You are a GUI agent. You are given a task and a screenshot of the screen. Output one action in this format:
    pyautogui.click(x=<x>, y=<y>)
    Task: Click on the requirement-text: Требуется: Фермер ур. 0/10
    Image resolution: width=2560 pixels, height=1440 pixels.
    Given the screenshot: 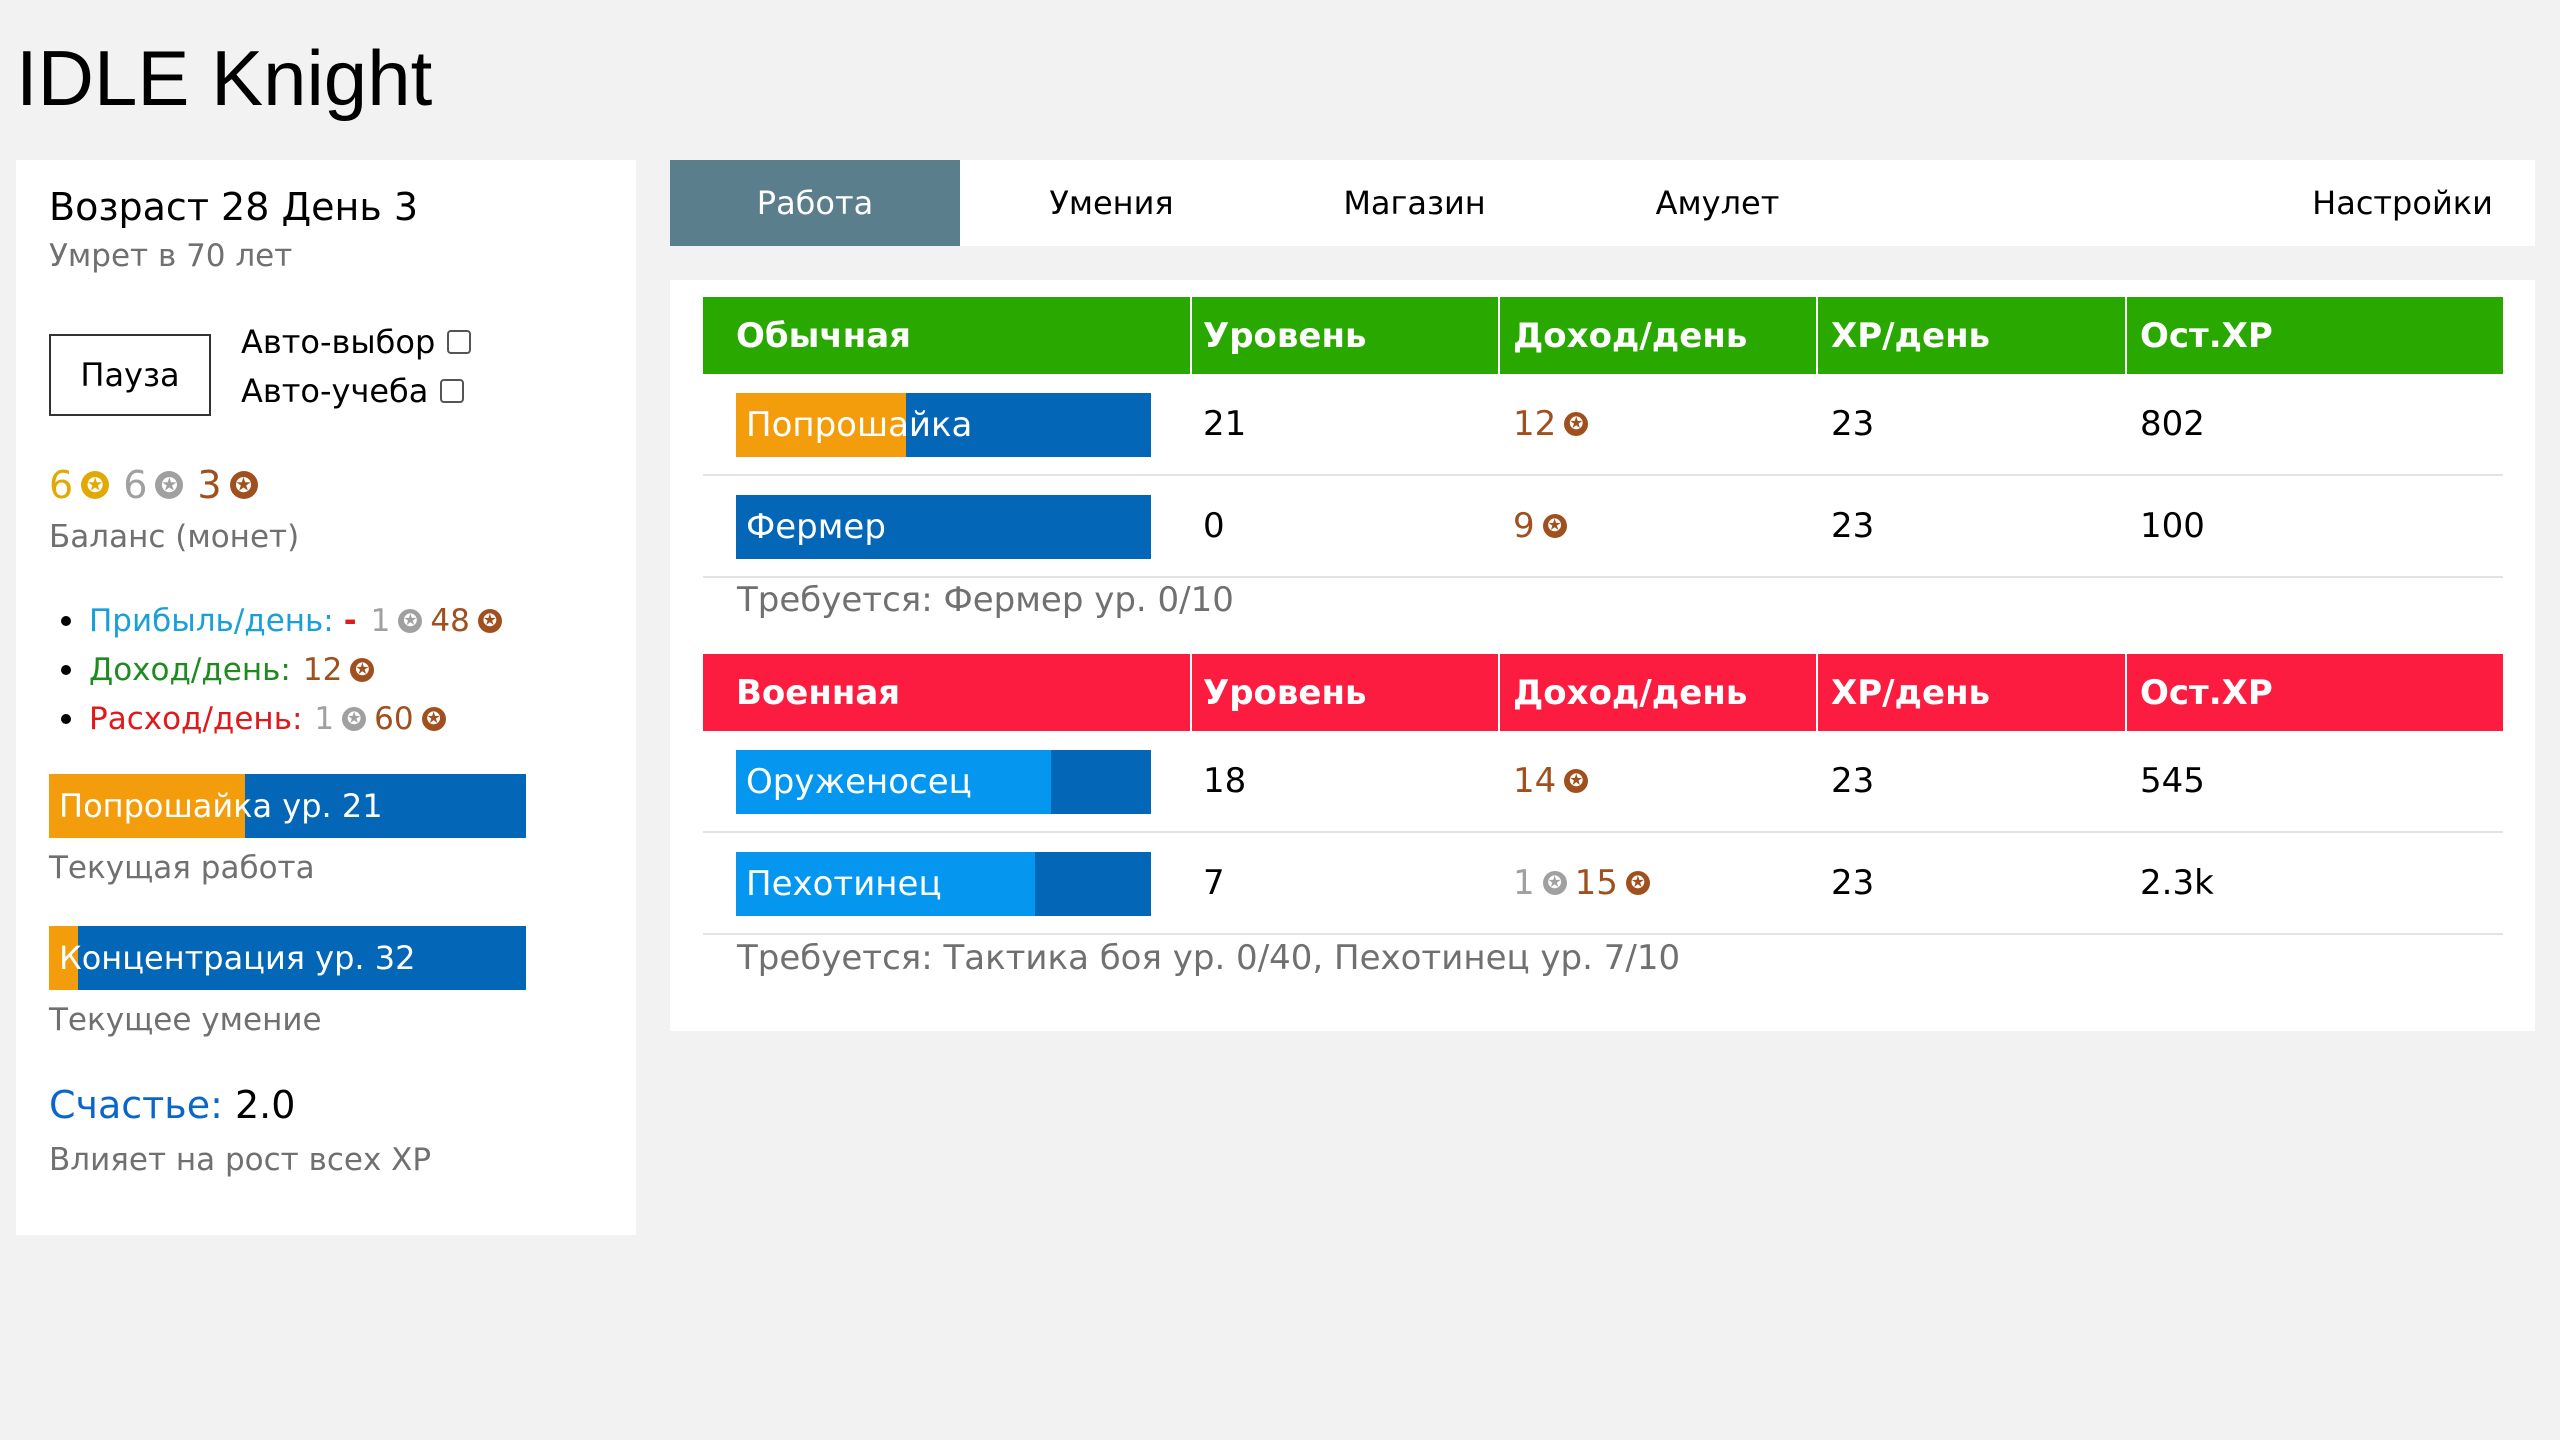 What is the action you would take?
    pyautogui.click(x=985, y=600)
    